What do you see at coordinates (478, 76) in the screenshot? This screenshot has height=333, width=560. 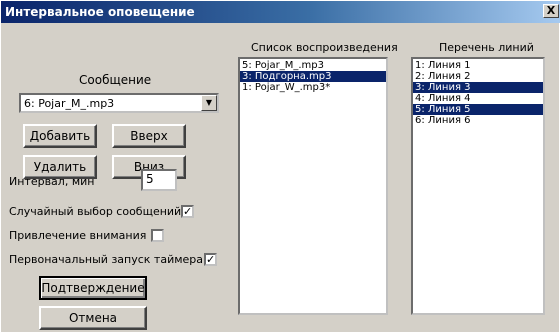 I see `line-item: 2: Линия 2` at bounding box center [478, 76].